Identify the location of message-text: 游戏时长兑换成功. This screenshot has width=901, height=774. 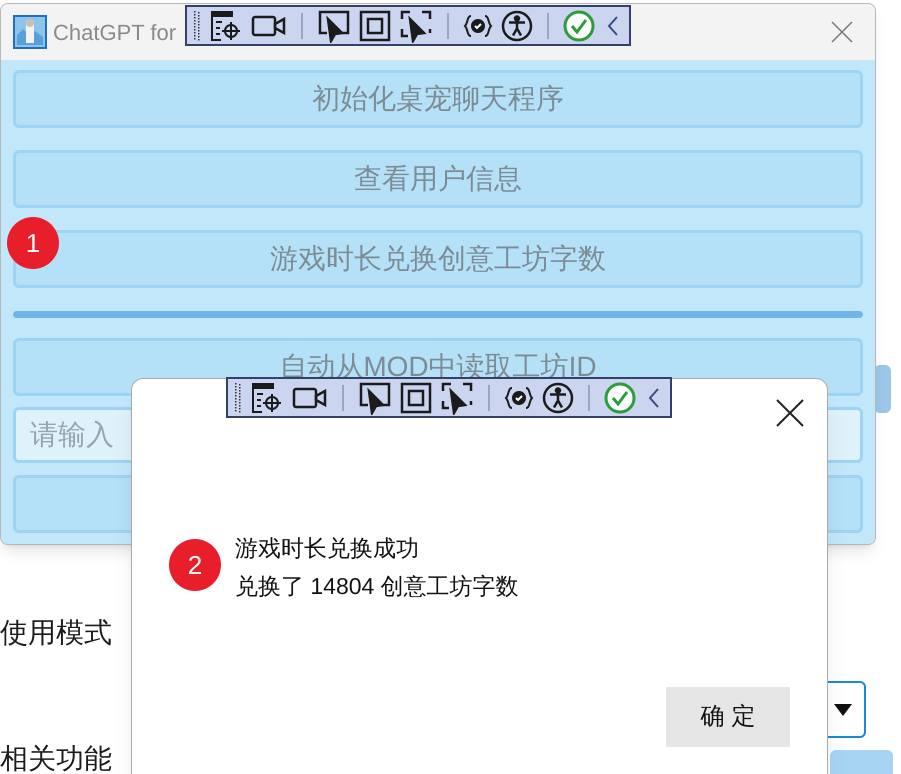
(327, 548).